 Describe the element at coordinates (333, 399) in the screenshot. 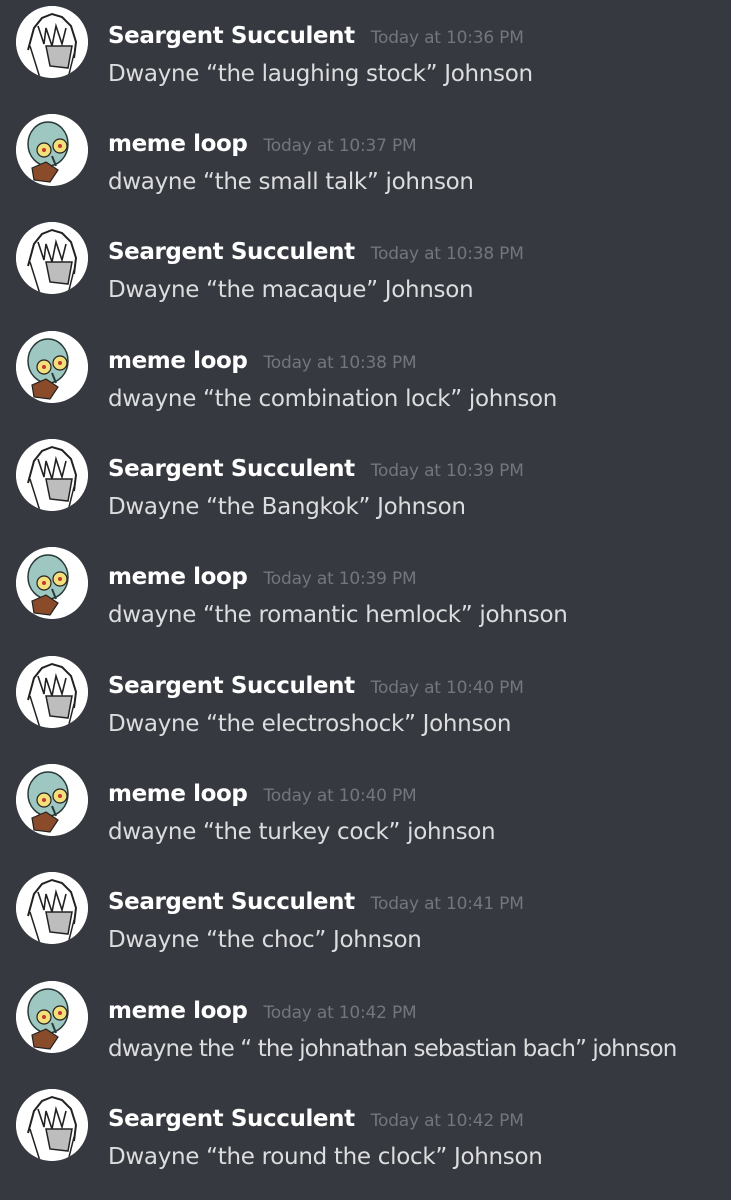

I see `message-text: dwayne “the combination lock” johnson` at that location.